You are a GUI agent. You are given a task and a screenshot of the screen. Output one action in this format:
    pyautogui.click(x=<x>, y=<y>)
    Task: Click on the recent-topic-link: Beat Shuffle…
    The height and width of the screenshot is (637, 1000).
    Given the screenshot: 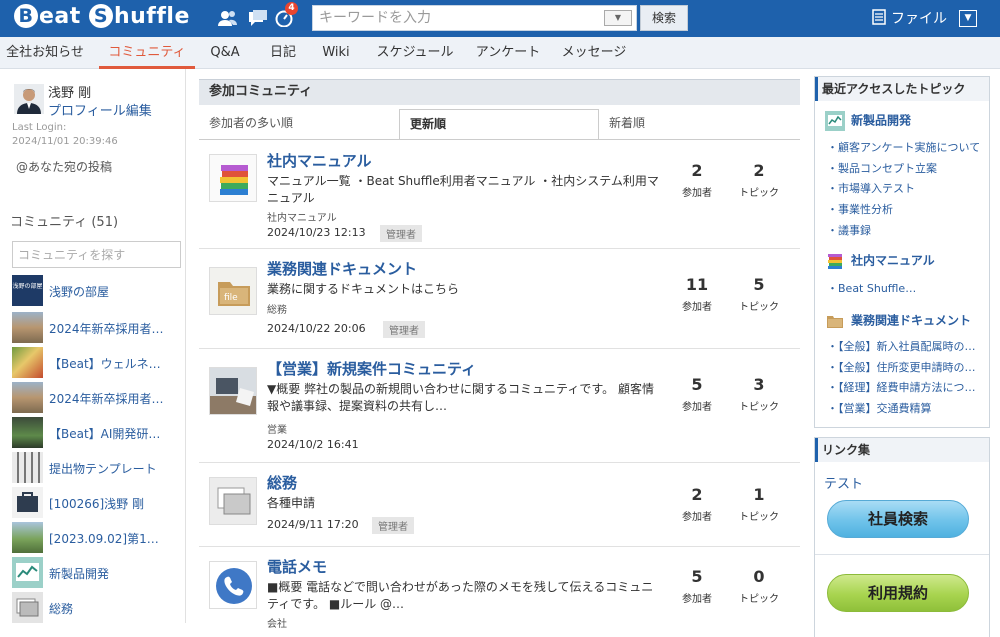 What is the action you would take?
    pyautogui.click(x=908, y=288)
    